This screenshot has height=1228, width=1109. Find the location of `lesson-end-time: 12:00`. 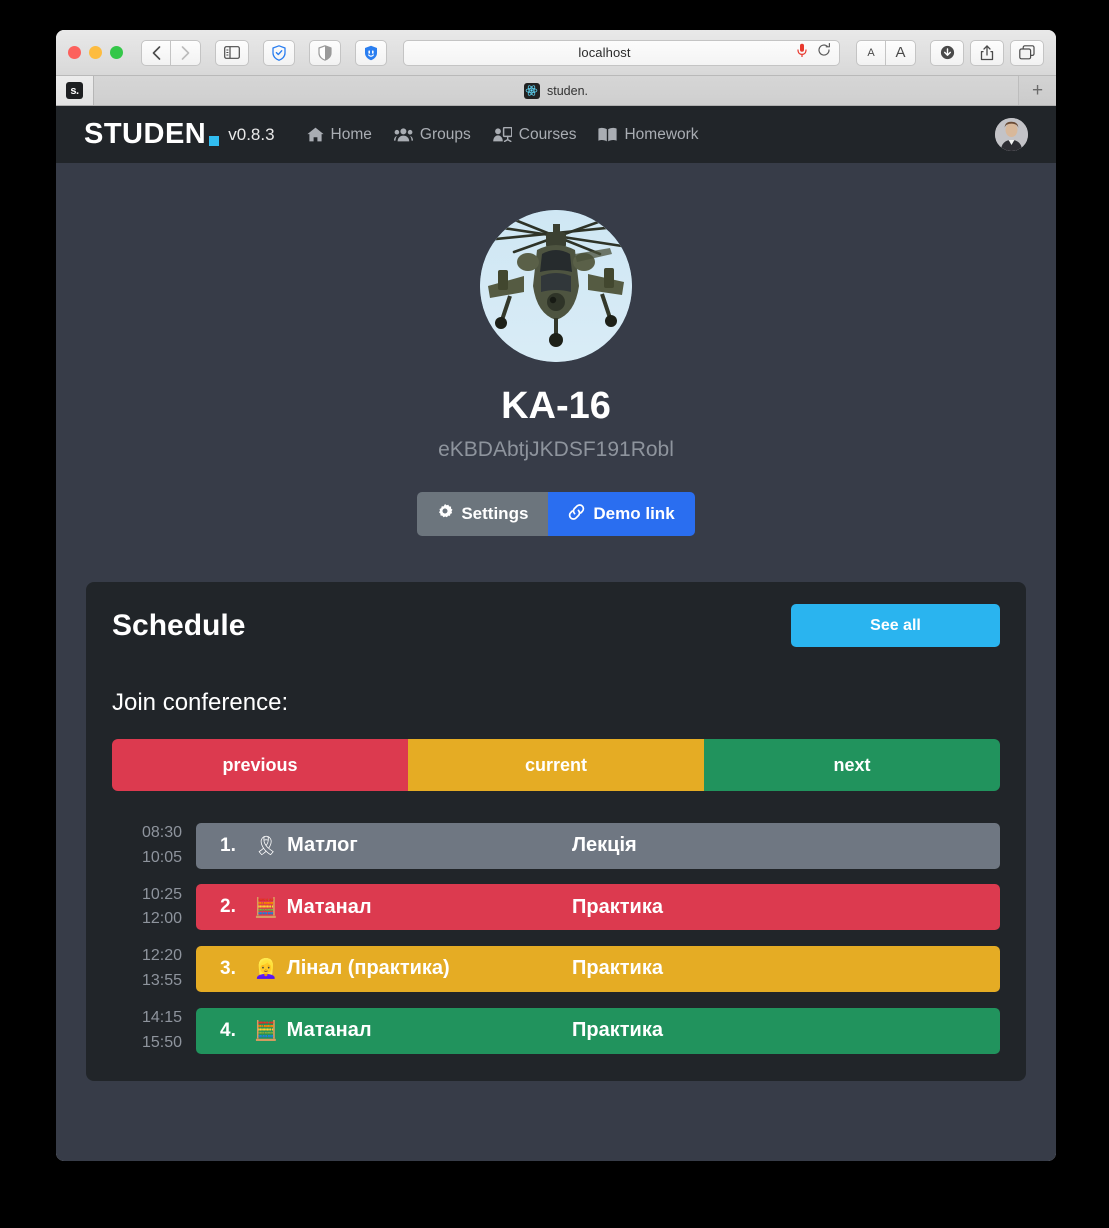

lesson-end-time: 12:00 is located at coordinates (161, 919).